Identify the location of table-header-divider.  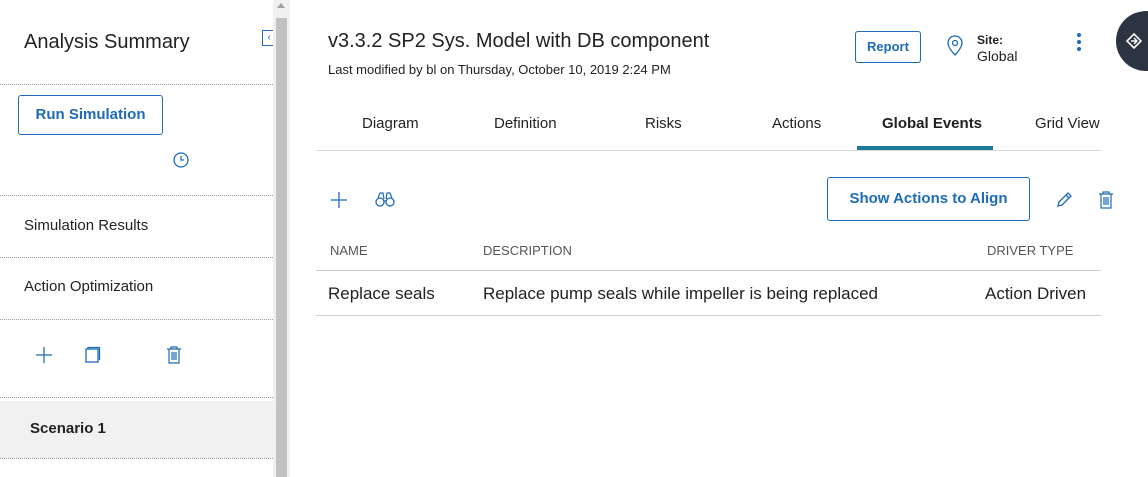
(708, 270).